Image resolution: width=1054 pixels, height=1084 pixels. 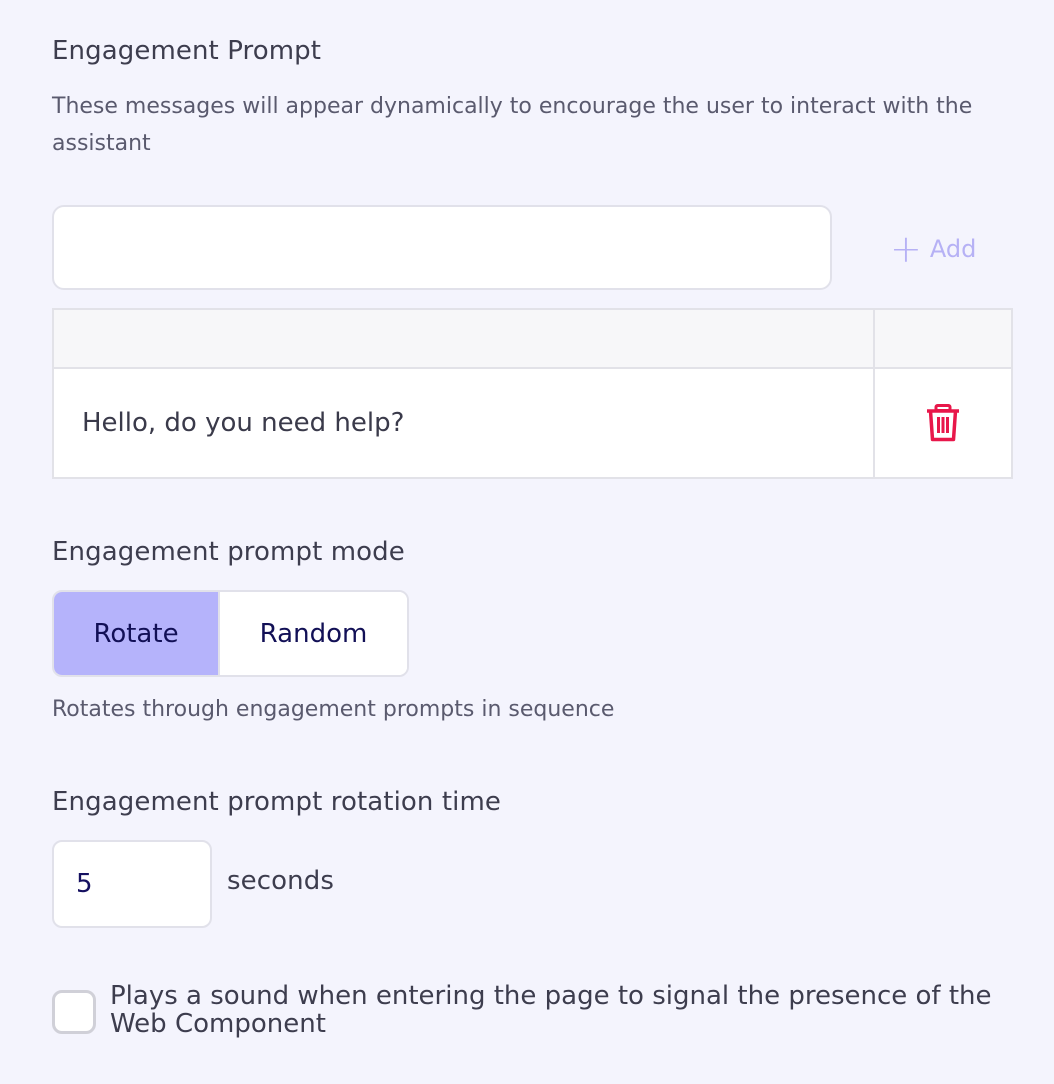 What do you see at coordinates (943, 338) in the screenshot?
I see `table-header-actions` at bounding box center [943, 338].